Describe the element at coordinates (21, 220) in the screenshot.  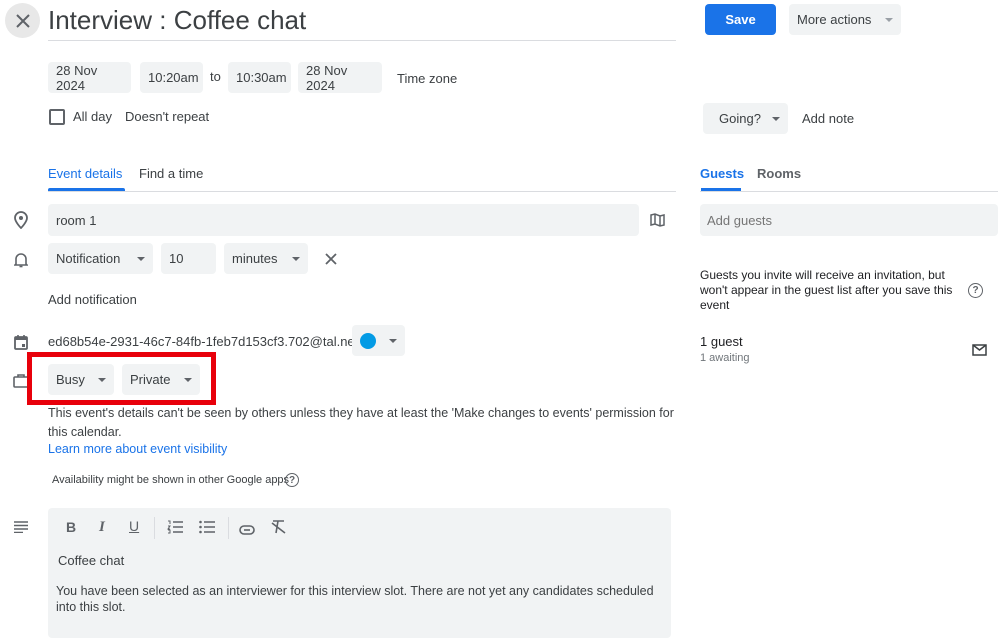
I see `location-pin-icon` at that location.